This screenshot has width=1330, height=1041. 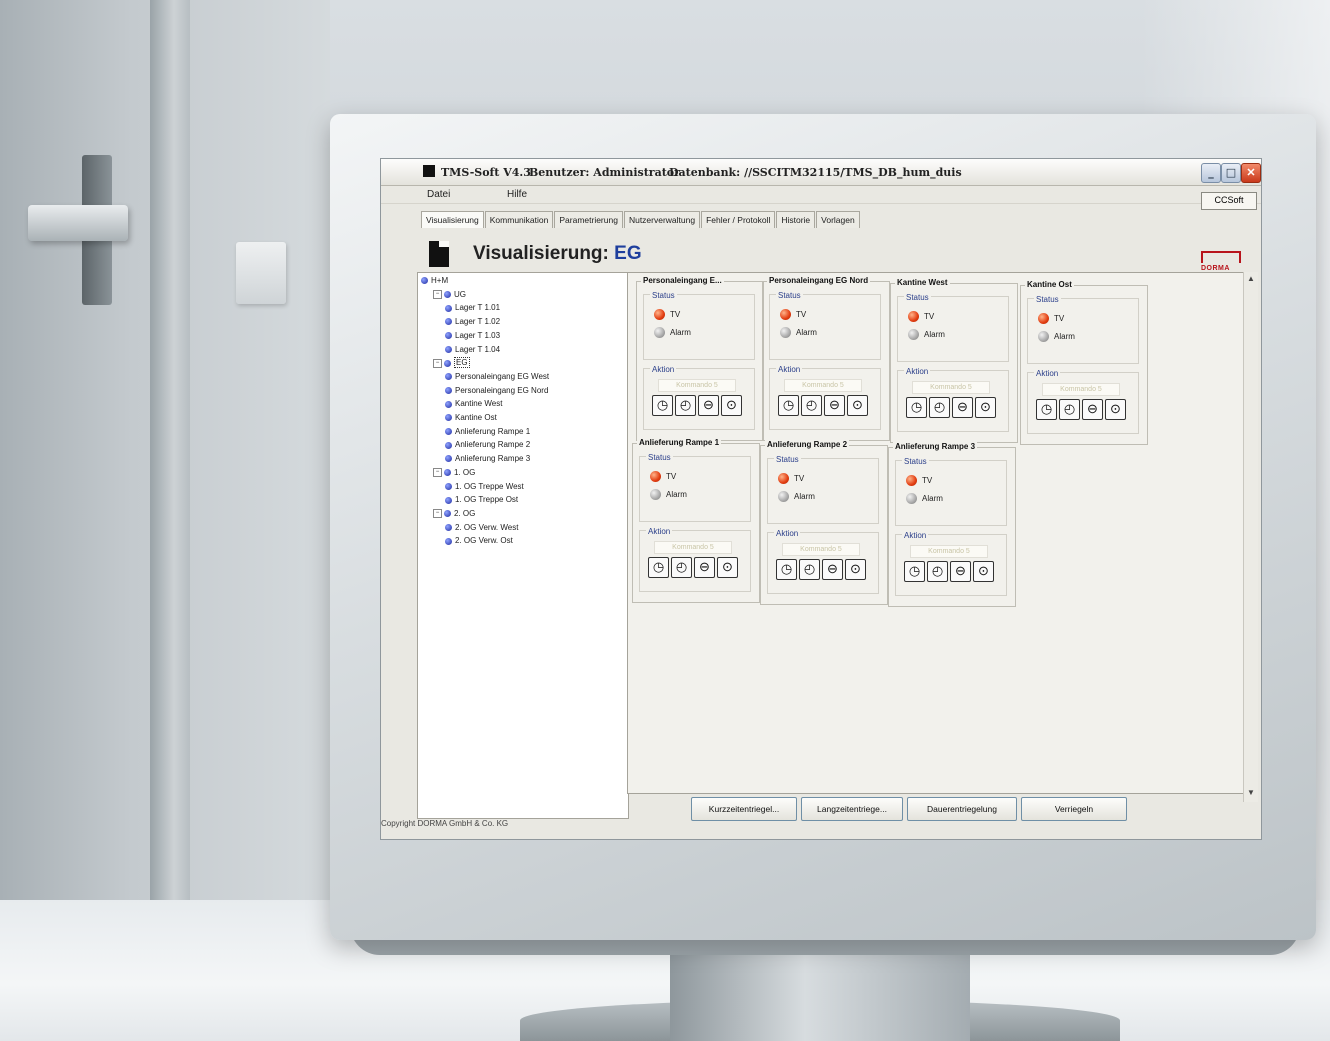 I want to click on tree-node-label: 1. OG, so click(x=465, y=472).